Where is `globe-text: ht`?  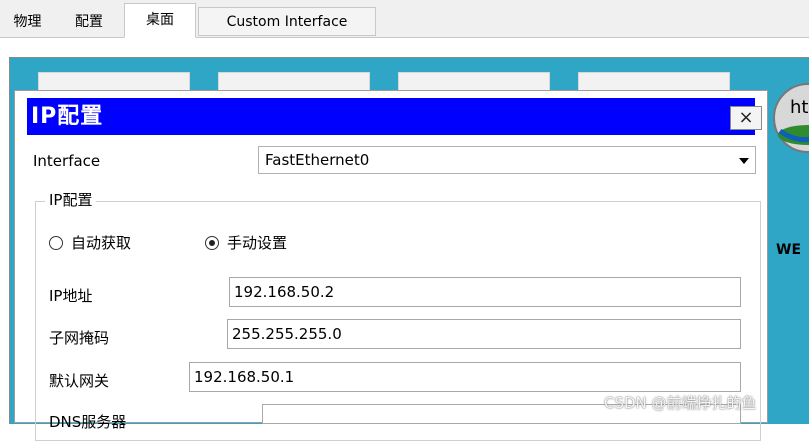 globe-text: ht is located at coordinates (799, 107).